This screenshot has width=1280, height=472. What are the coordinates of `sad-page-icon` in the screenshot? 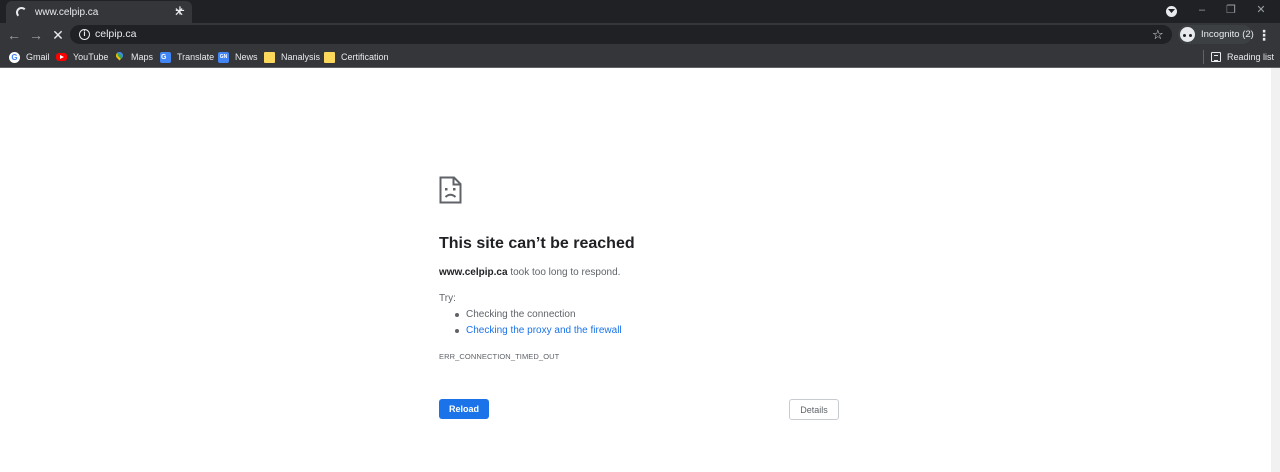 It's located at (450, 190).